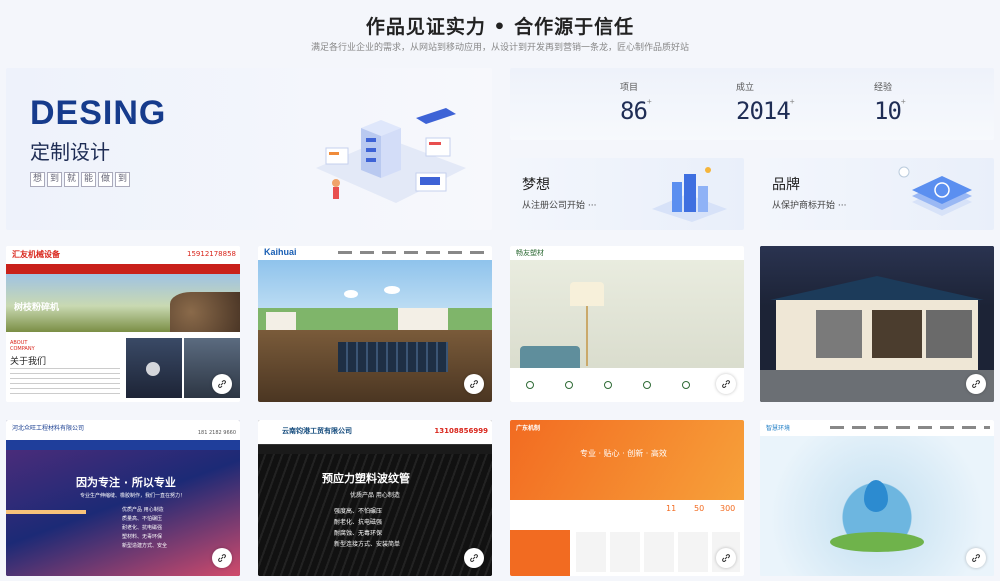  What do you see at coordinates (627, 253) in the screenshot?
I see `site-header: 畅友塑材` at bounding box center [627, 253].